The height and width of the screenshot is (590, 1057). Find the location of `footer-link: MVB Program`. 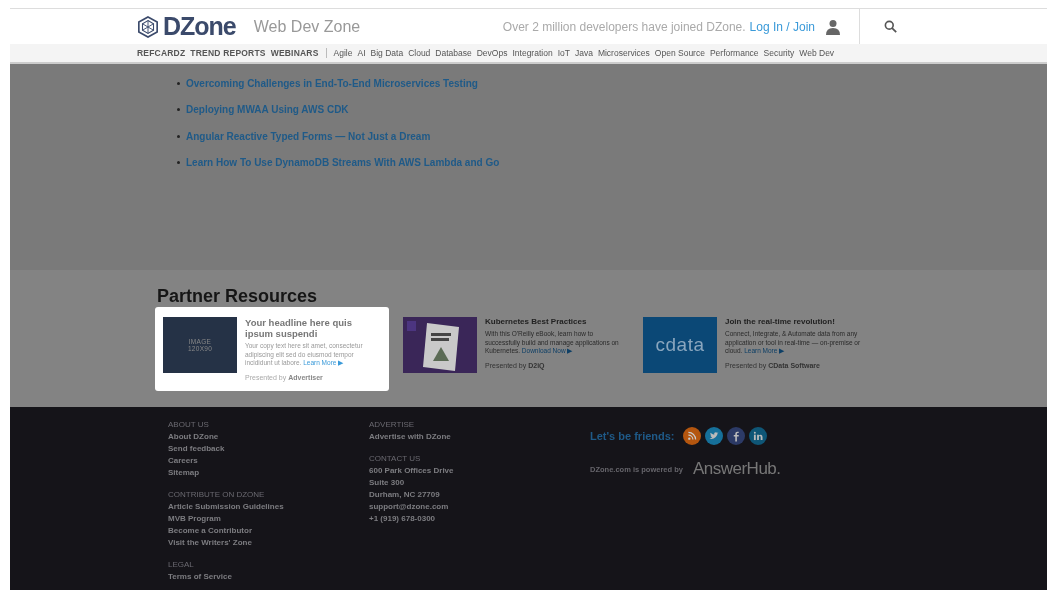

footer-link: MVB Program is located at coordinates (268, 519).